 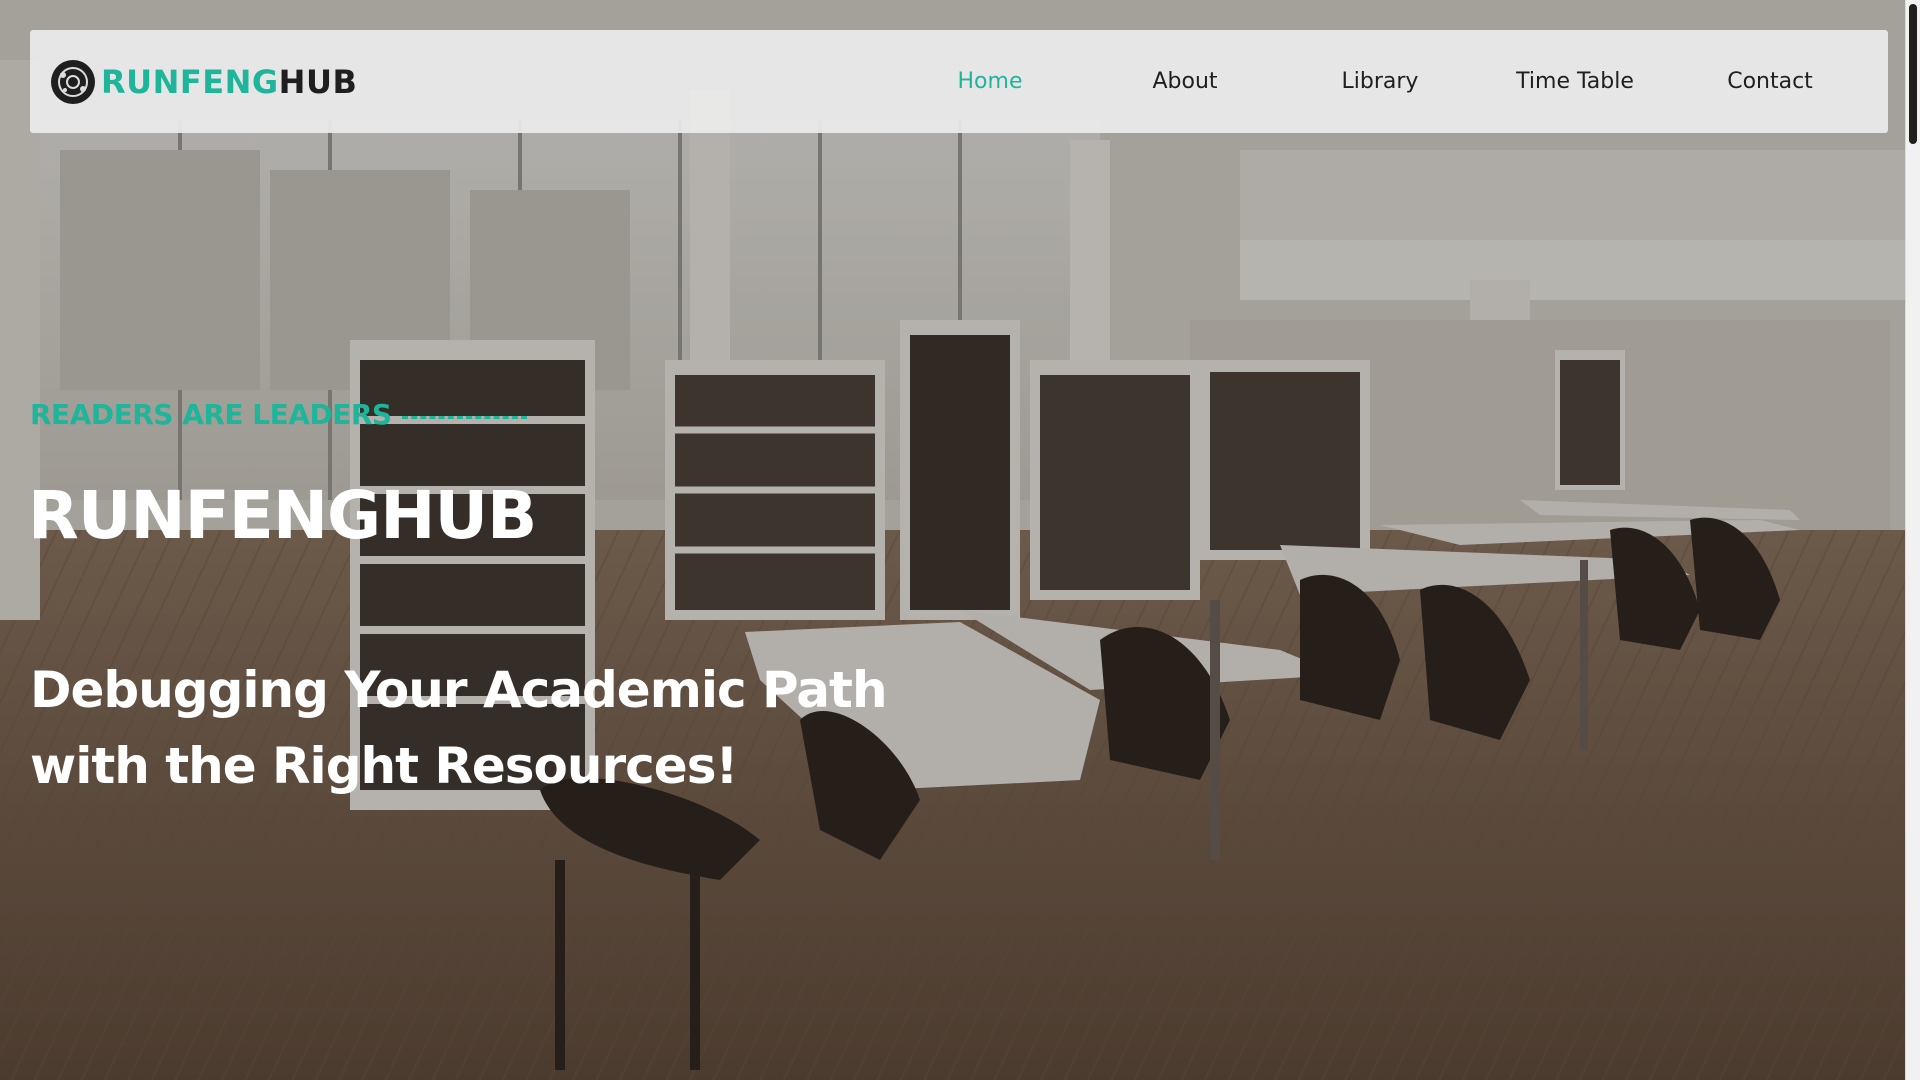 What do you see at coordinates (1913, 74) in the screenshot?
I see `scrollbar-thumb` at bounding box center [1913, 74].